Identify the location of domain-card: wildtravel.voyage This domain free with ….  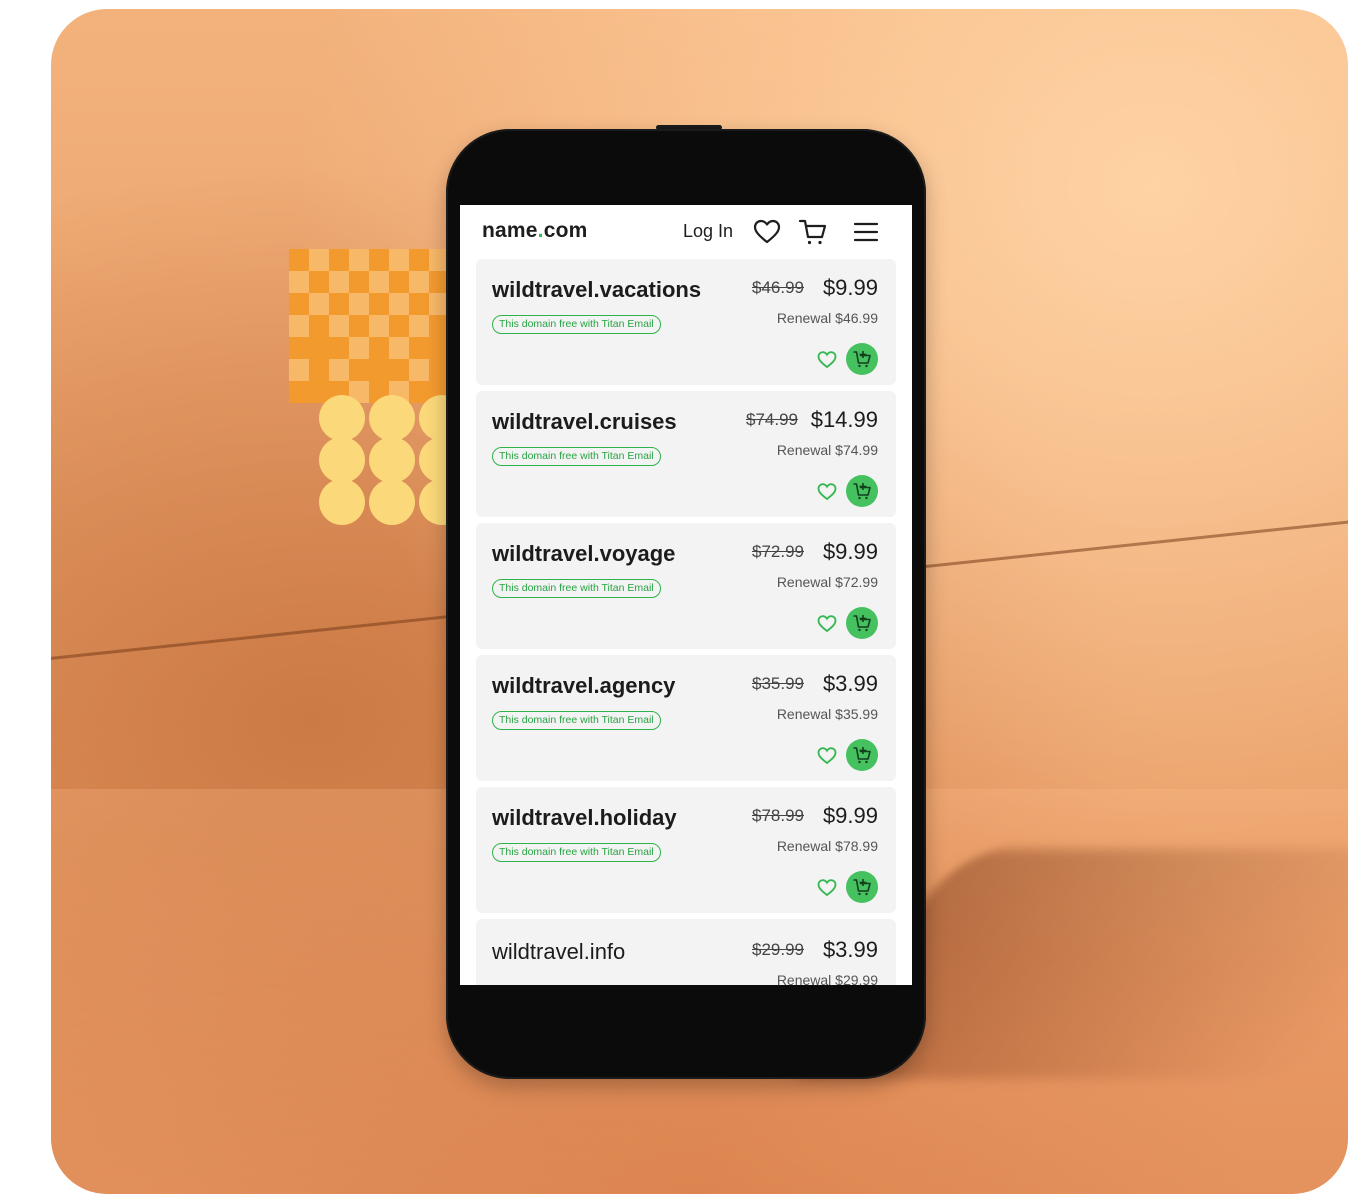
(686, 586).